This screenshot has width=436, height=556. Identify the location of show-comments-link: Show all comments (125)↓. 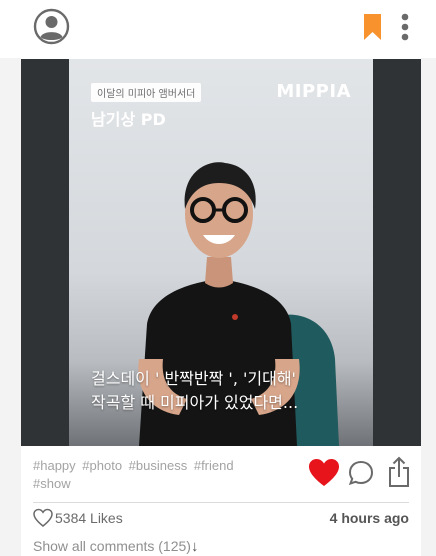
(115, 546).